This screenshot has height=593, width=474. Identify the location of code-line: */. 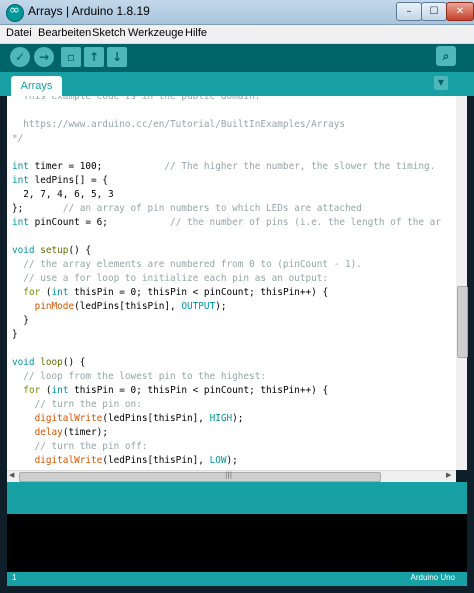
(17, 139).